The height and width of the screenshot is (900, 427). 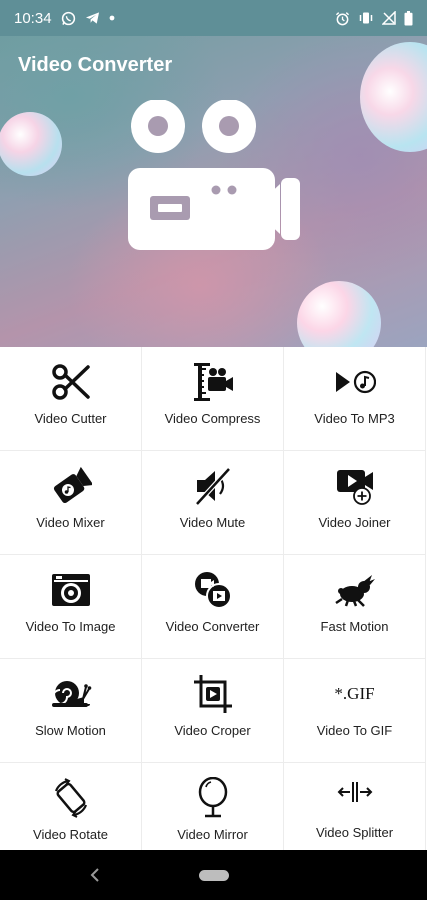 I want to click on battery-icon, so click(x=408, y=18).